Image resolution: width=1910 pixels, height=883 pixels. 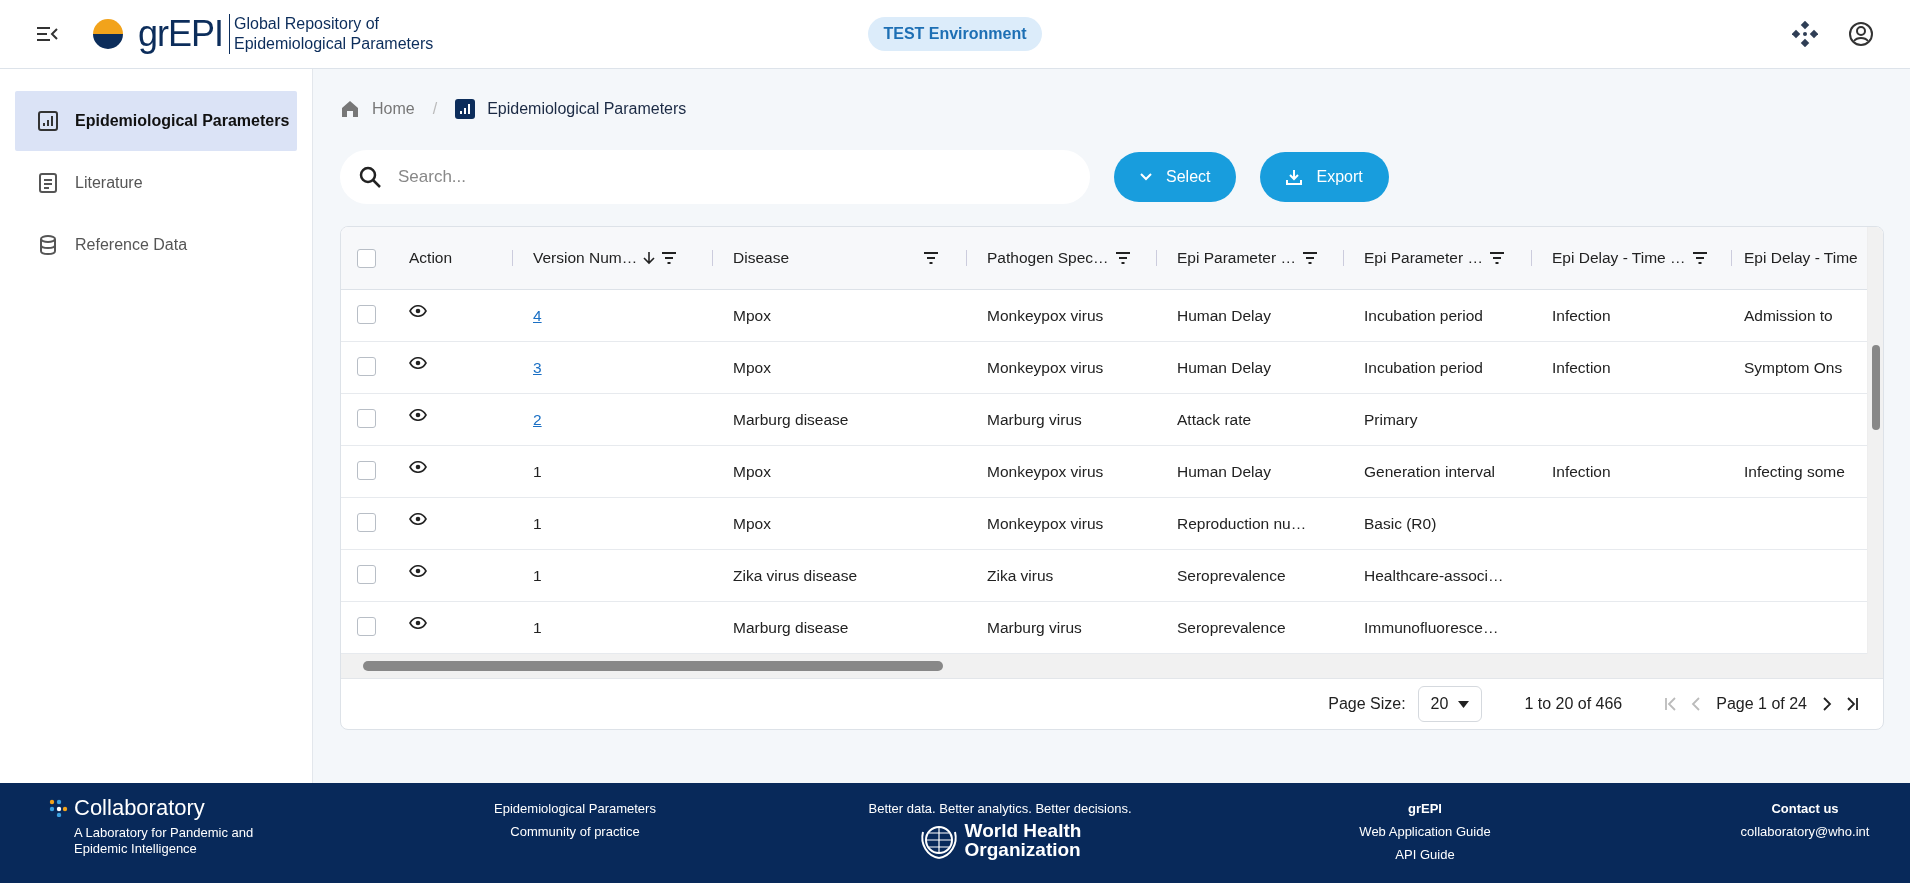 What do you see at coordinates (139, 808) in the screenshot?
I see `collaboratory-brand: Collaboratory` at bounding box center [139, 808].